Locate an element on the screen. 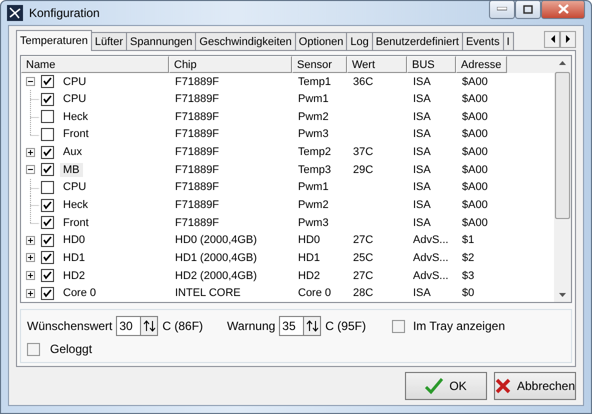 Image resolution: width=592 pixels, height=414 pixels. sensor-cell-text: Temp1 is located at coordinates (314, 82).